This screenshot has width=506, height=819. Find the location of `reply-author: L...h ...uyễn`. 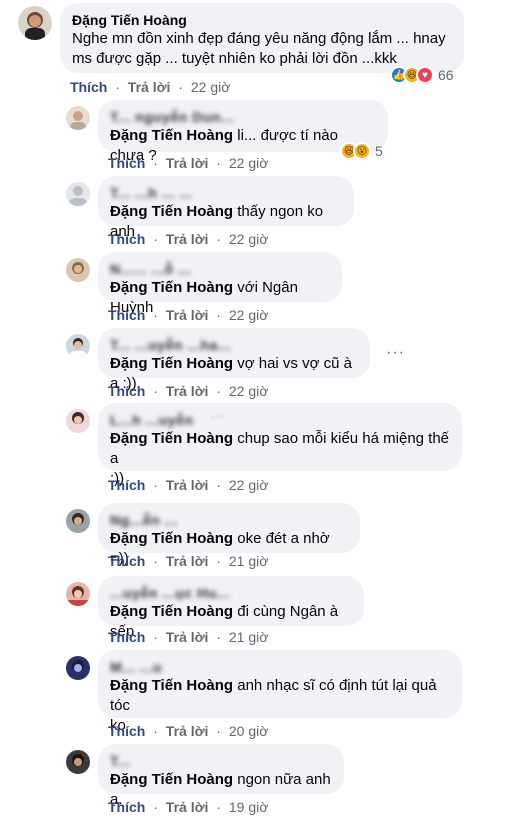

reply-author: L...h ...uyễn is located at coordinates (280, 420).